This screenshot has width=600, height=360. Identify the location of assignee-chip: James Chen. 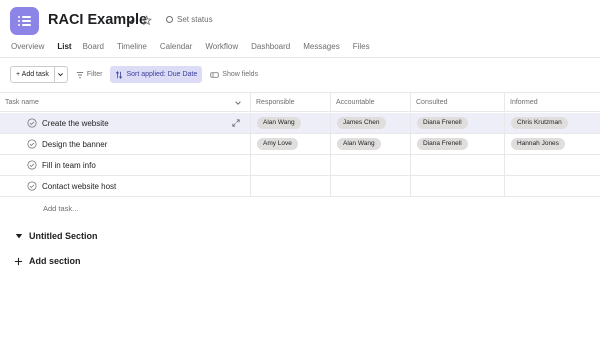
(361, 123).